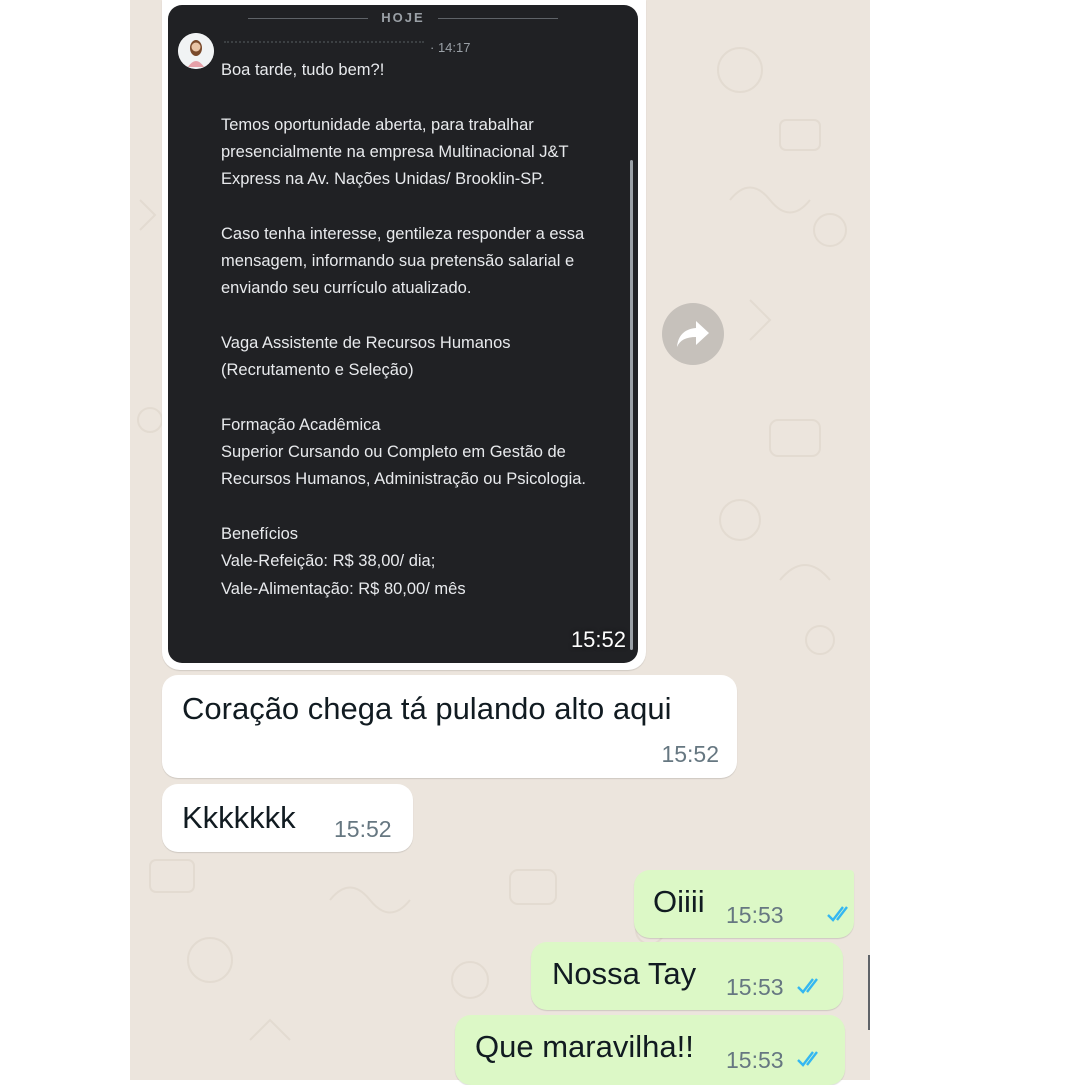 The height and width of the screenshot is (1085, 1080). What do you see at coordinates (631, 405) in the screenshot?
I see `inner-scrollbar` at bounding box center [631, 405].